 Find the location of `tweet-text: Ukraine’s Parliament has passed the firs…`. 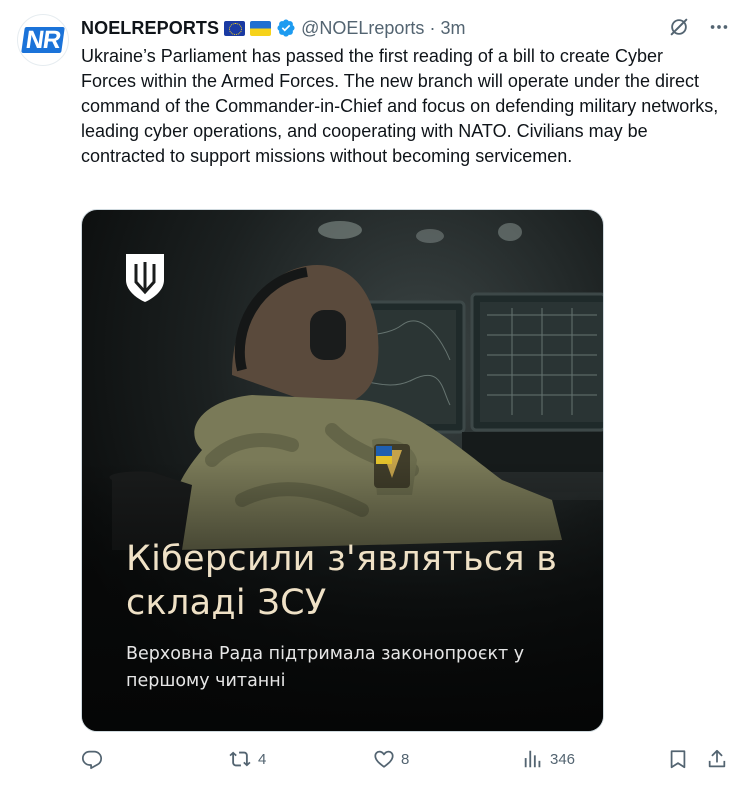

tweet-text: Ukraine’s Parliament has passed the firs… is located at coordinates (400, 106).